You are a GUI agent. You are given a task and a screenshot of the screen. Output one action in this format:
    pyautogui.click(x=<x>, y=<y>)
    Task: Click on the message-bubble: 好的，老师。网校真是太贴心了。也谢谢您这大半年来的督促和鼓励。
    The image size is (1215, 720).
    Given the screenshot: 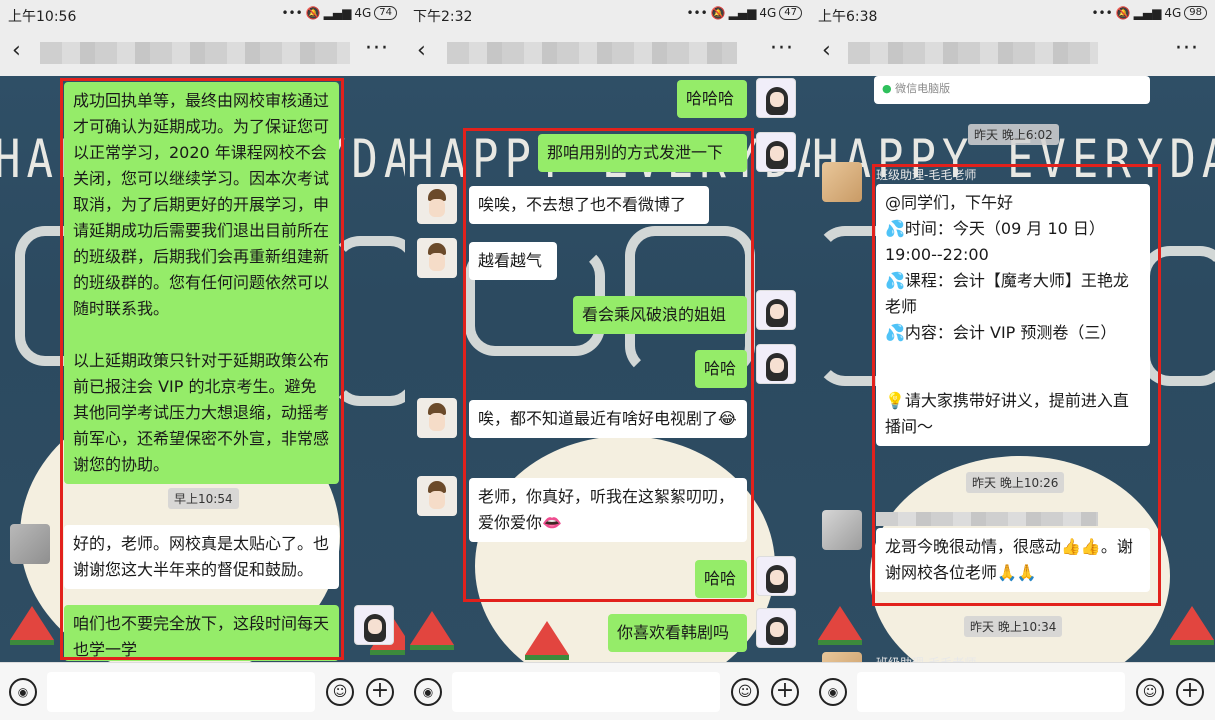 What is the action you would take?
    pyautogui.click(x=201, y=557)
    